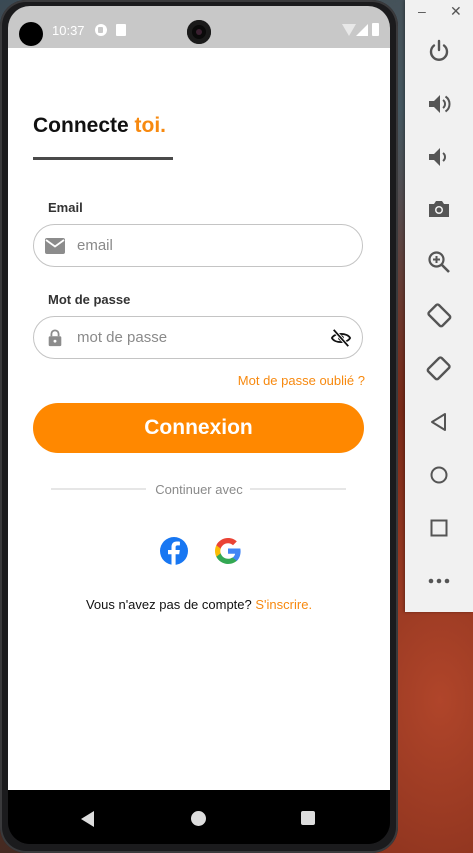 This screenshot has height=853, width=473. I want to click on volume-down-button, so click(439, 157).